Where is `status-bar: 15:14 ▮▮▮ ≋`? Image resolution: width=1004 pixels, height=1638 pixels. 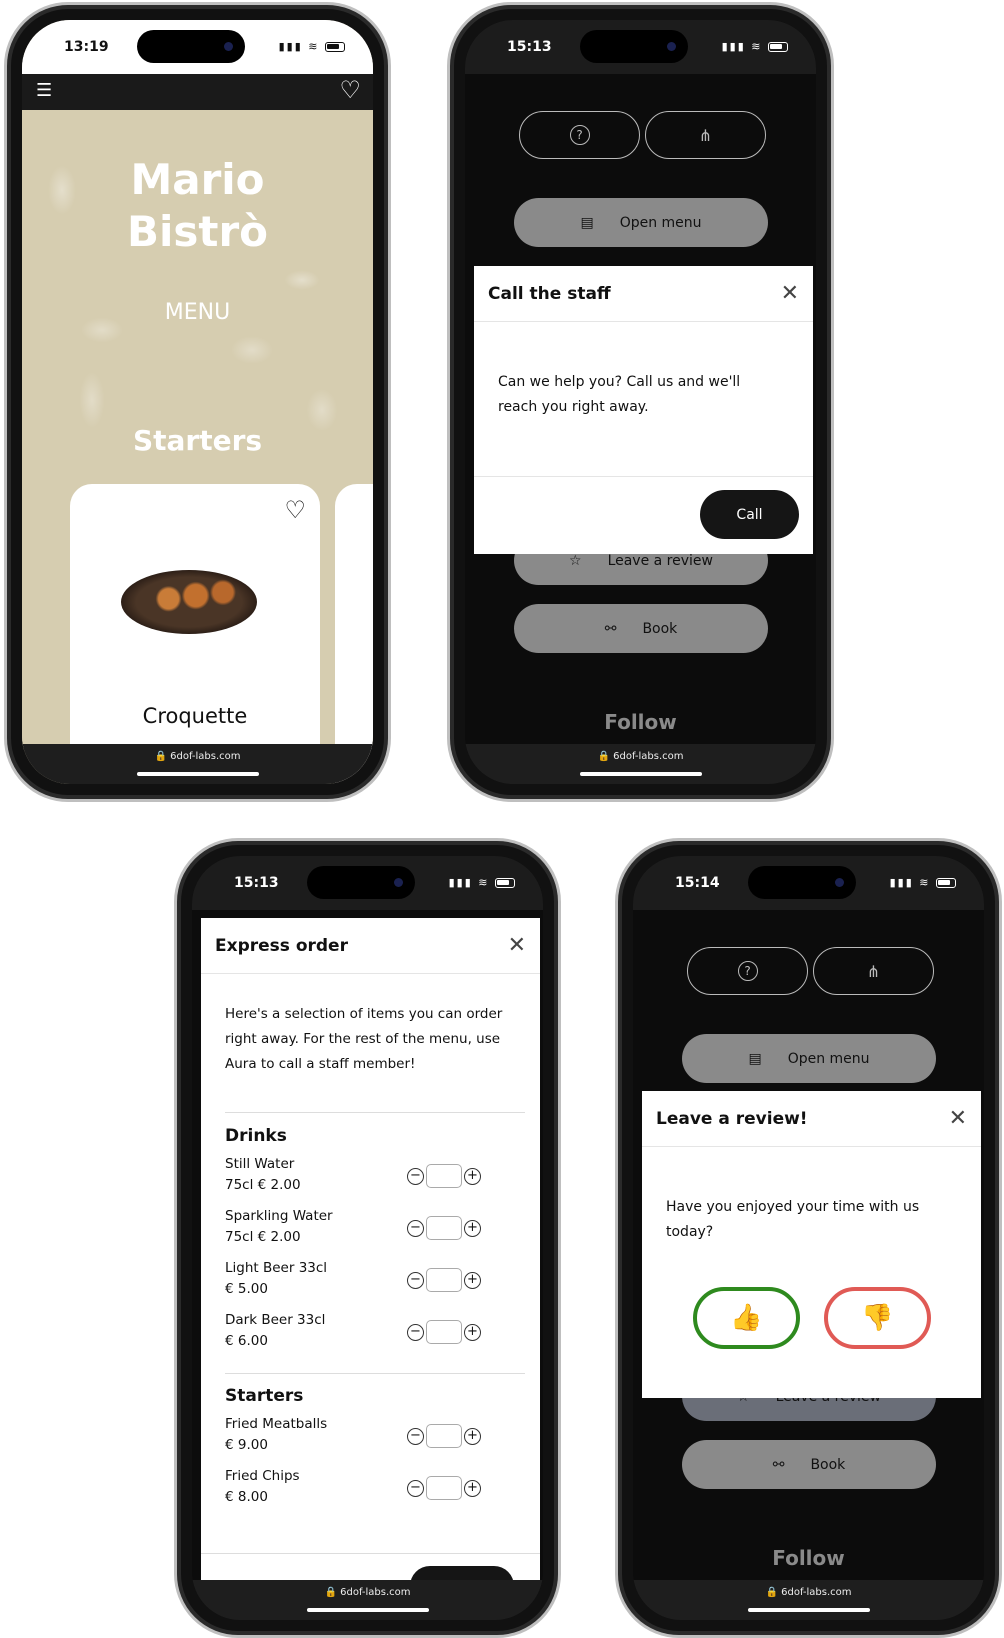 status-bar: 15:14 ▮▮▮ ≋ is located at coordinates (808, 883).